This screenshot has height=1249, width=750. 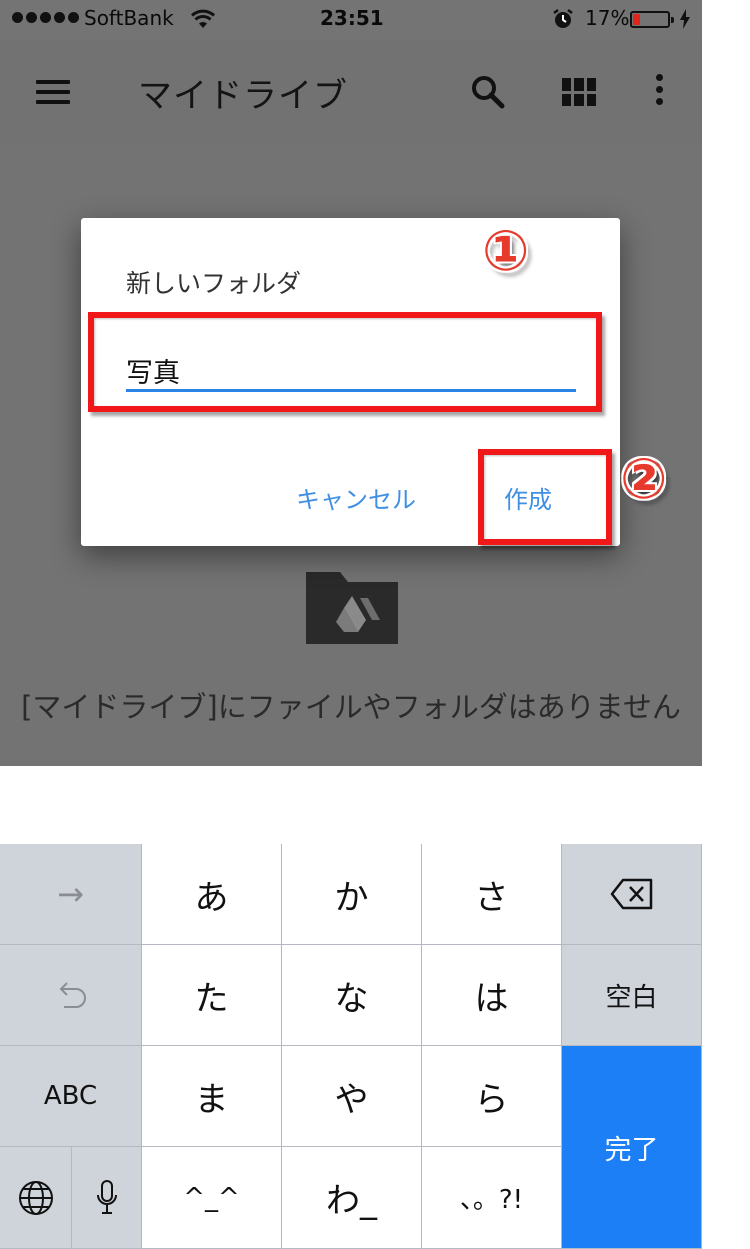 I want to click on more-vert-icon, so click(x=661, y=92).